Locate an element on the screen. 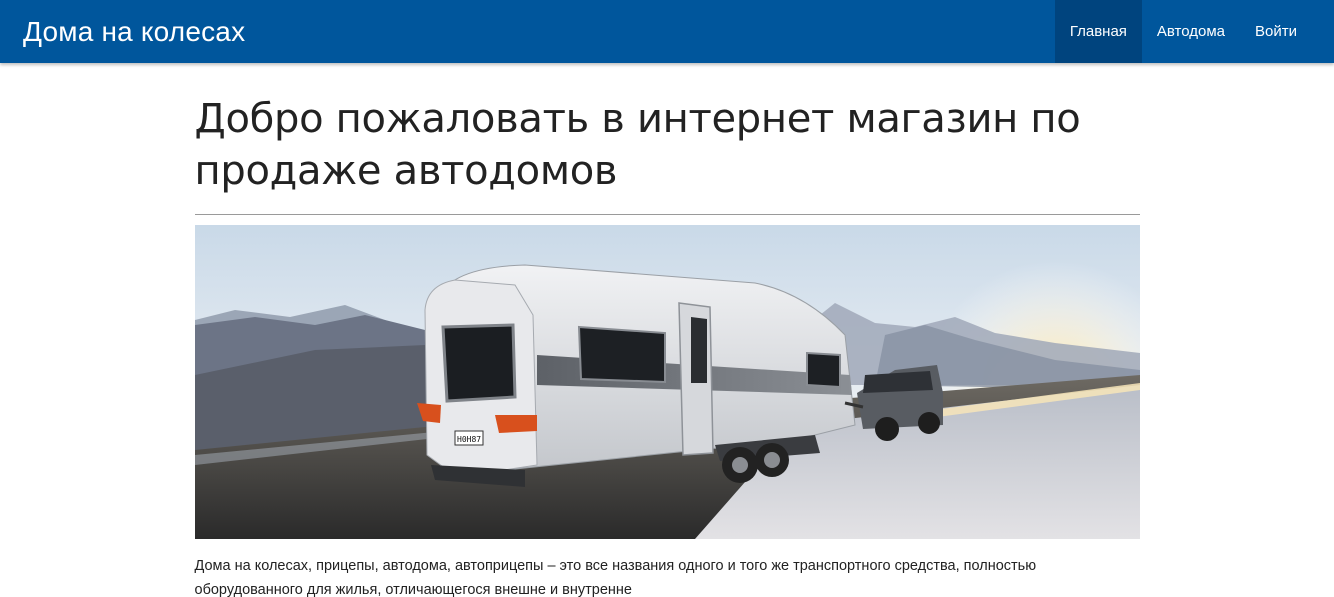 This screenshot has width=1334, height=597. main-nav: Главная Автодома Войти is located at coordinates (1194, 31).